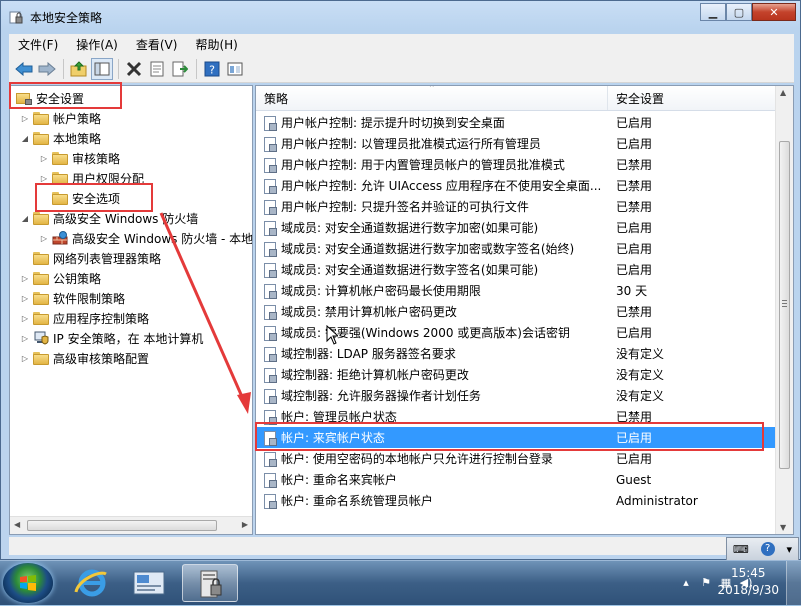 The height and width of the screenshot is (606, 801). Describe the element at coordinates (748, 582) in the screenshot. I see `clock: 15:45 2018/9/30` at that location.